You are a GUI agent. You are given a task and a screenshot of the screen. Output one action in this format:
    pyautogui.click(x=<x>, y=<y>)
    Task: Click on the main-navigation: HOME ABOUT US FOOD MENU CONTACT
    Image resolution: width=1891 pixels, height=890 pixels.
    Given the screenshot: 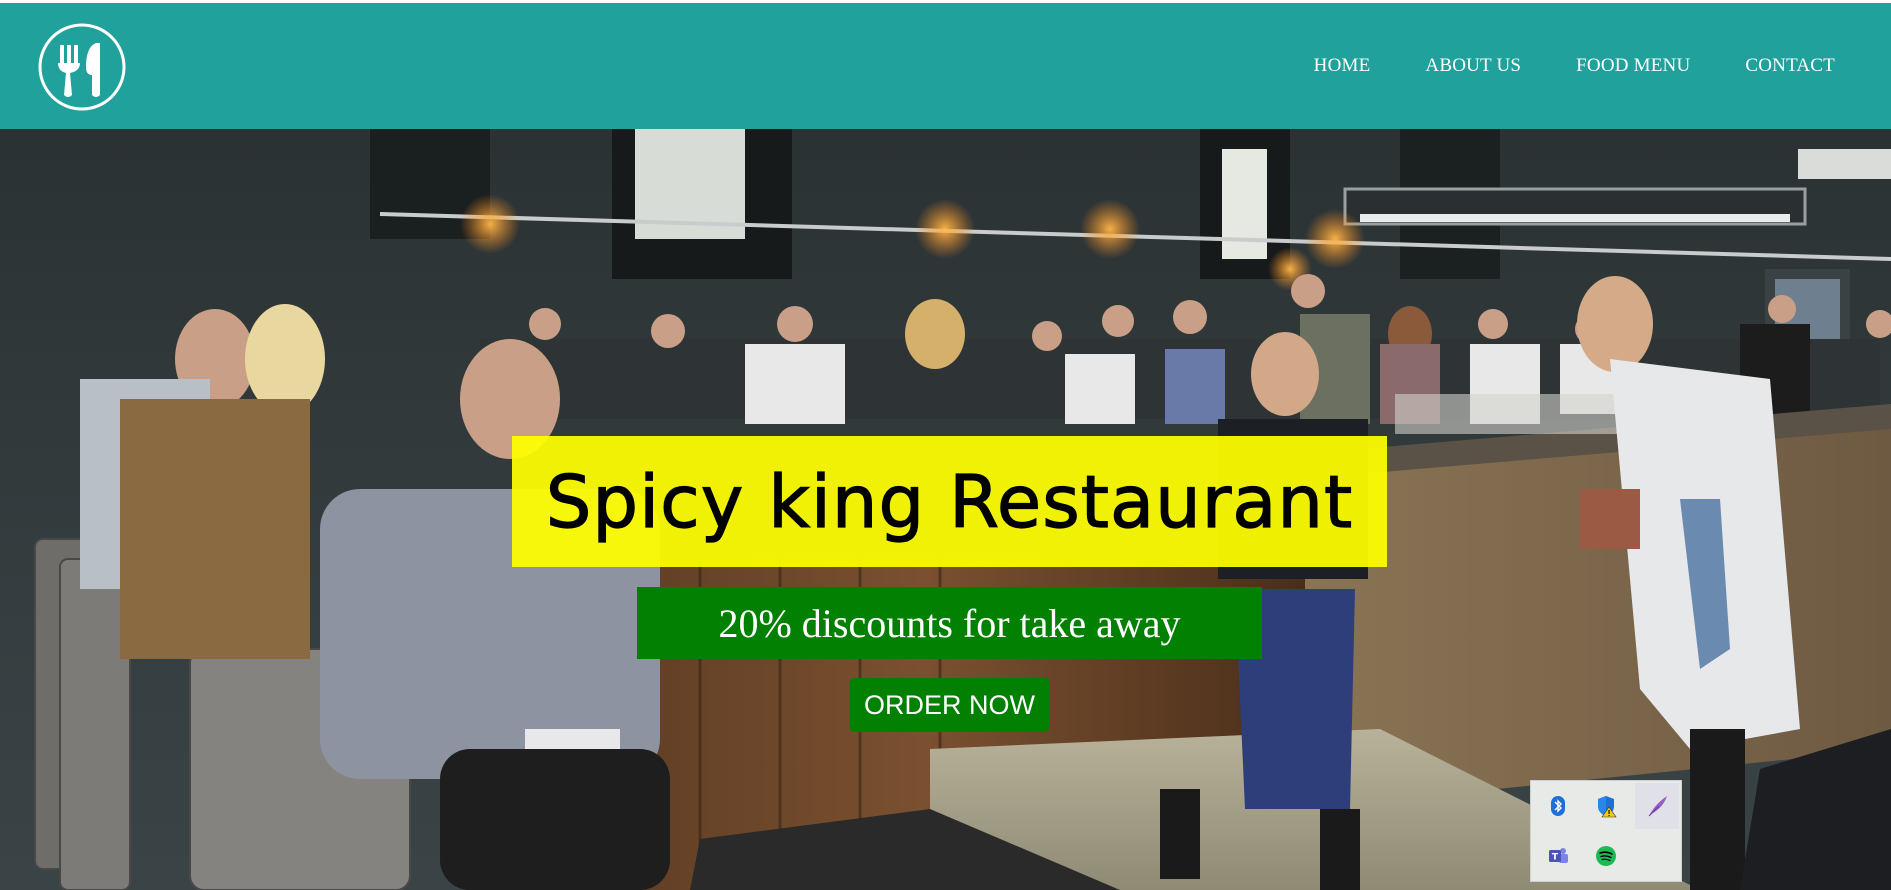 What is the action you would take?
    pyautogui.click(x=1574, y=66)
    